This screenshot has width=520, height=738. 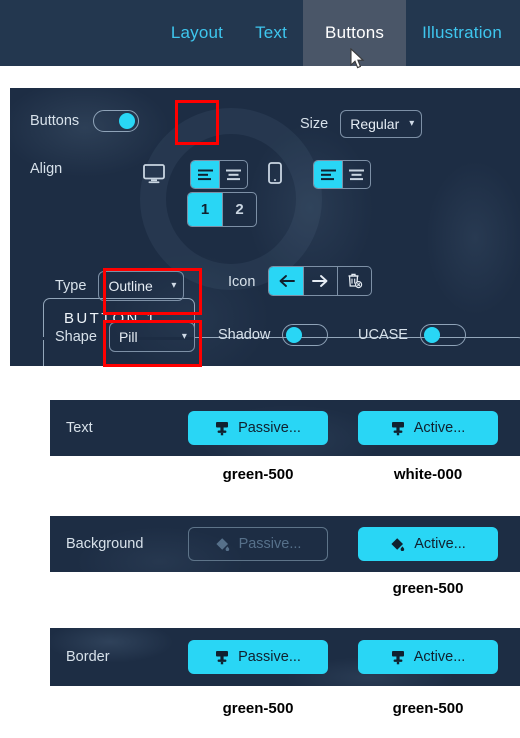 I want to click on mobile-align-group, so click(x=342, y=174).